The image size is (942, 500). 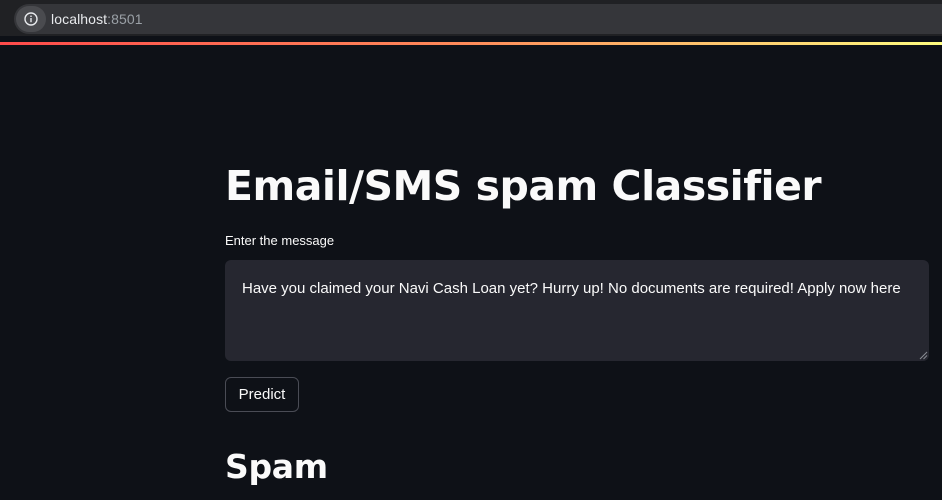 I want to click on url-host: localhost, so click(x=79, y=19).